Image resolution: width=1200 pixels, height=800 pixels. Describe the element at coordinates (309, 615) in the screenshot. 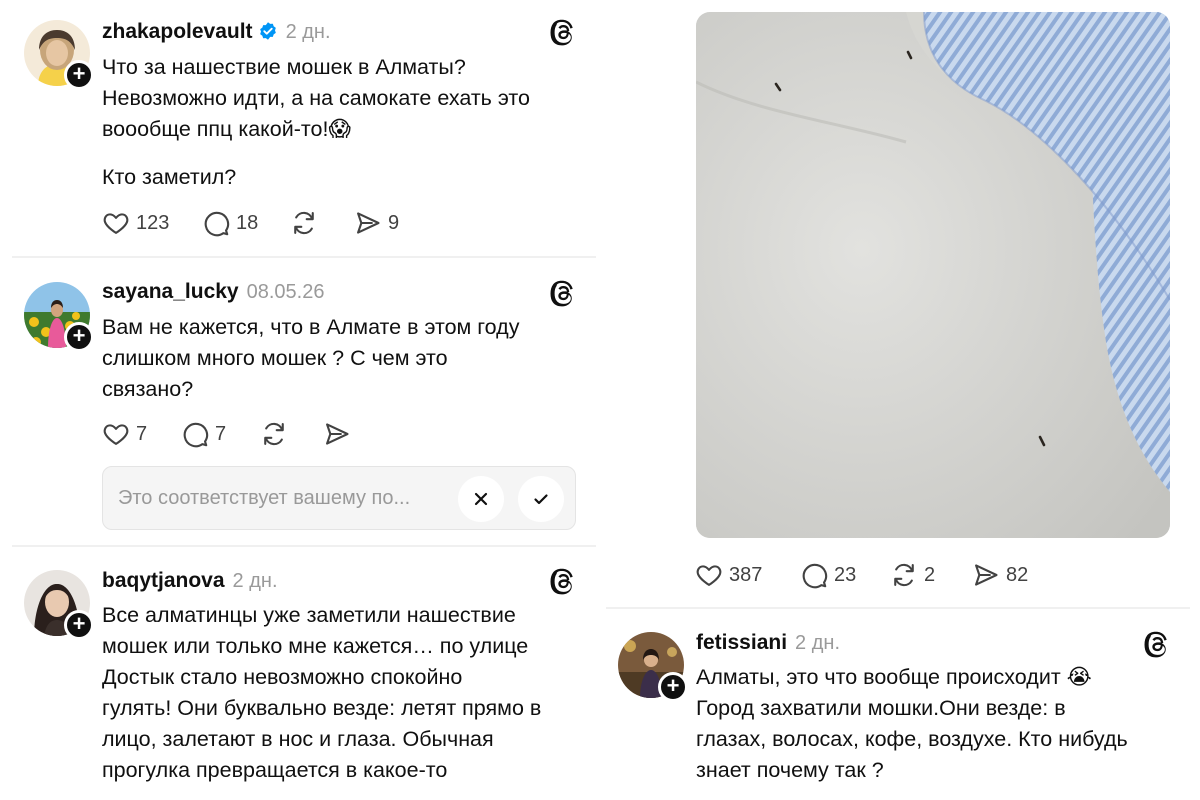

I see `post-text-line: Все алматинцы уже заметили нашествие` at that location.